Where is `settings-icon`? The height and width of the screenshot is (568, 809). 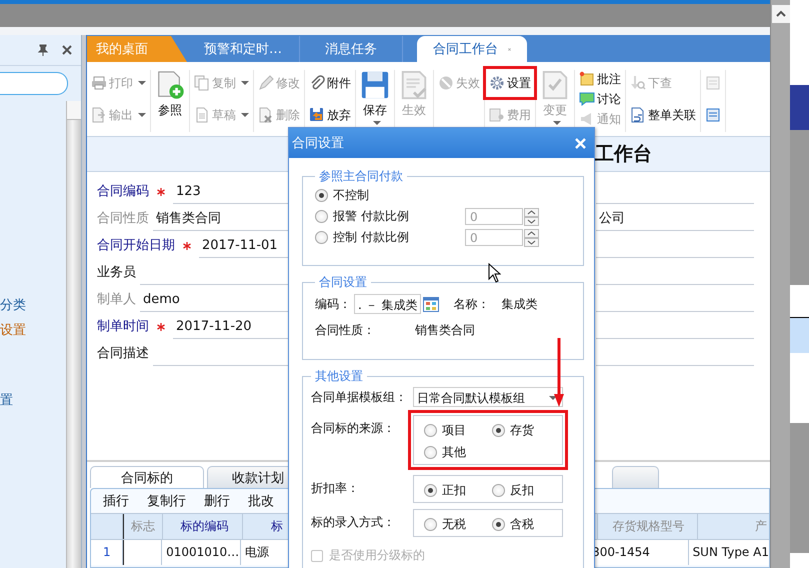 settings-icon is located at coordinates (497, 83).